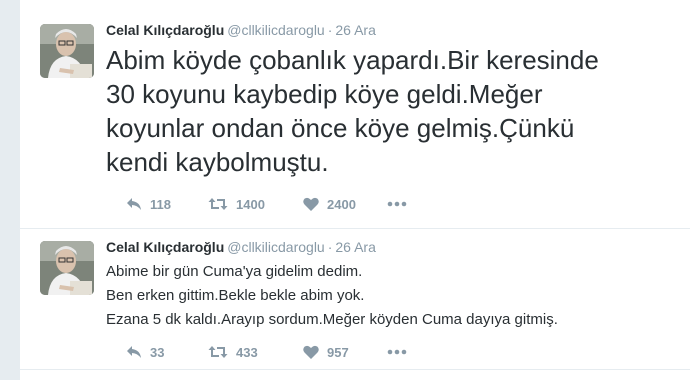 This screenshot has height=380, width=690. Describe the element at coordinates (326, 352) in the screenshot. I see `like-button: 957` at that location.